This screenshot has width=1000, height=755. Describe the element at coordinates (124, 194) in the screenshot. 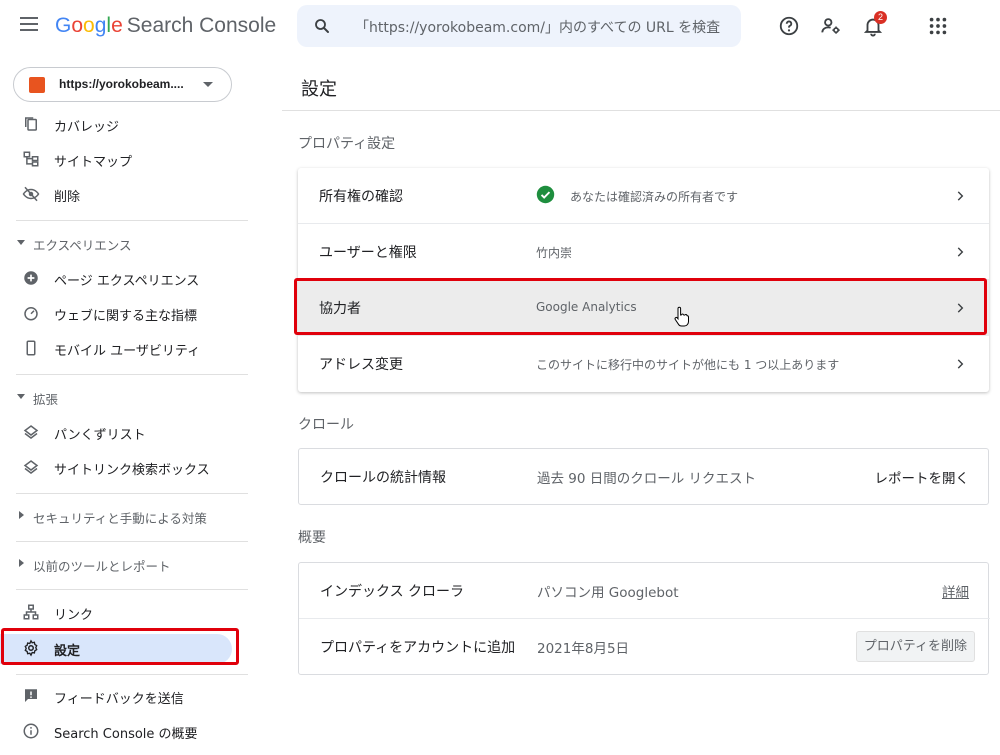

I see `sidebar-item-removals: 削除` at that location.